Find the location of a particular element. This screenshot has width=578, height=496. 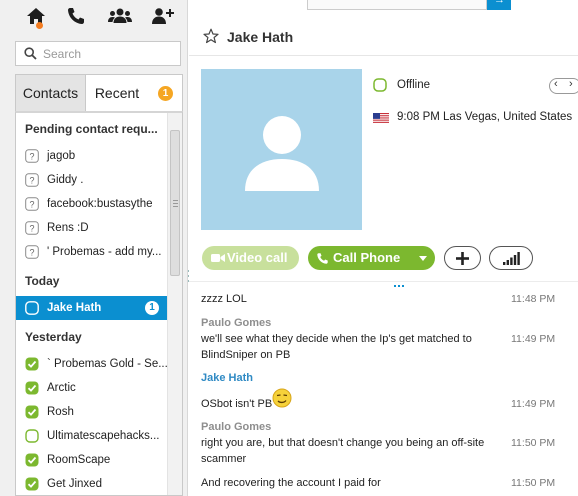

us-flag-icon is located at coordinates (381, 118).